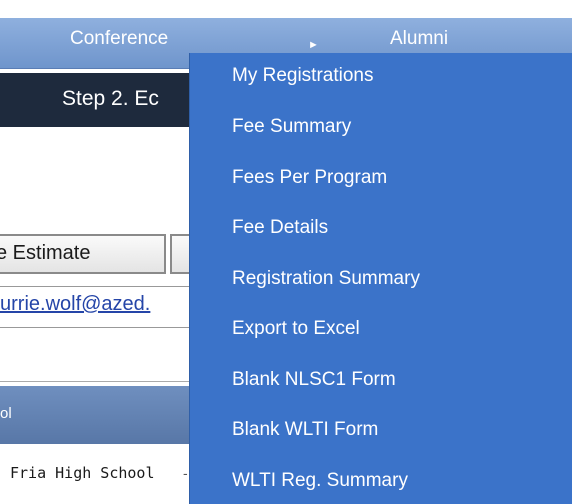  Describe the element at coordinates (75, 304) in the screenshot. I see `email-link: urrie.wolf@azed.` at that location.